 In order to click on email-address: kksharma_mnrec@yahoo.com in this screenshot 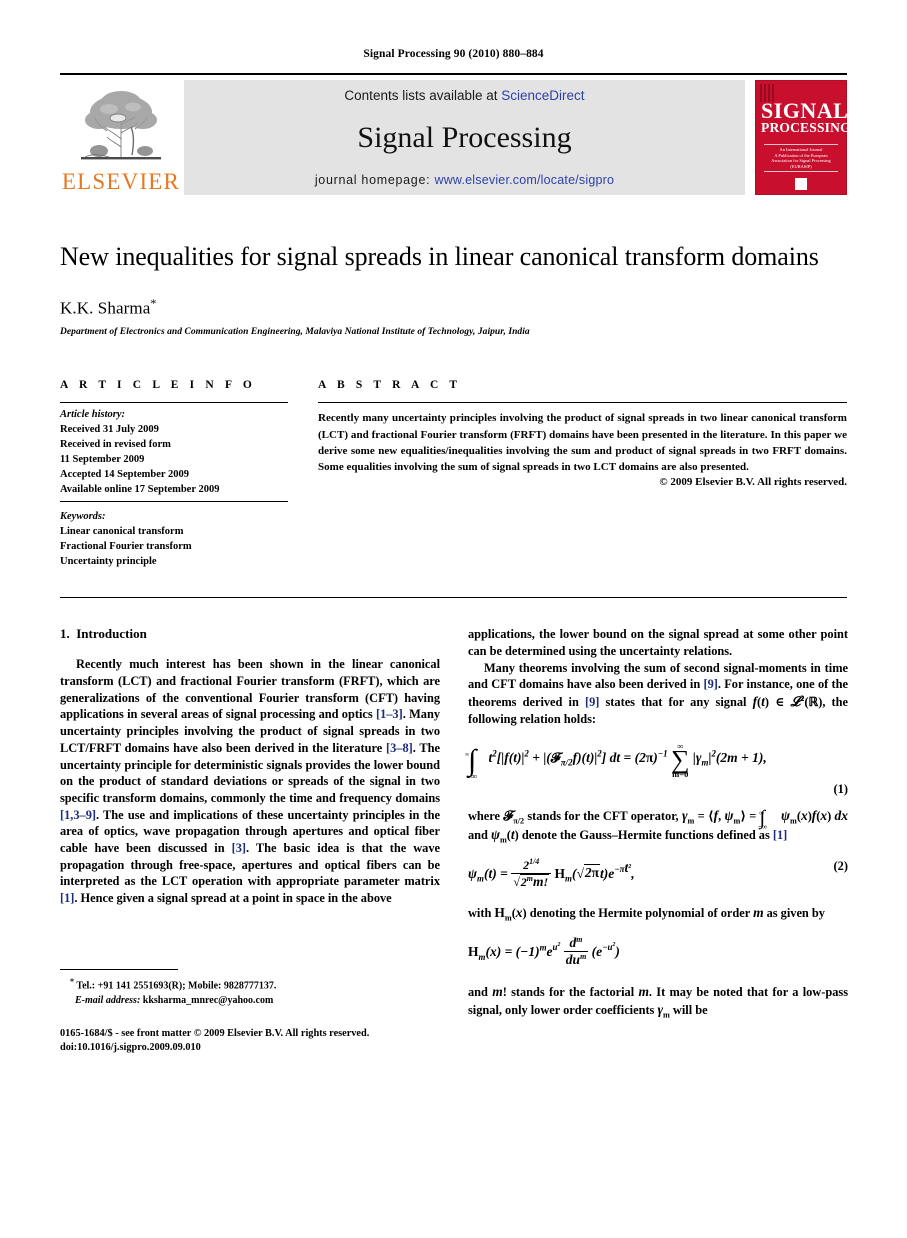, I will do `click(208, 1000)`.